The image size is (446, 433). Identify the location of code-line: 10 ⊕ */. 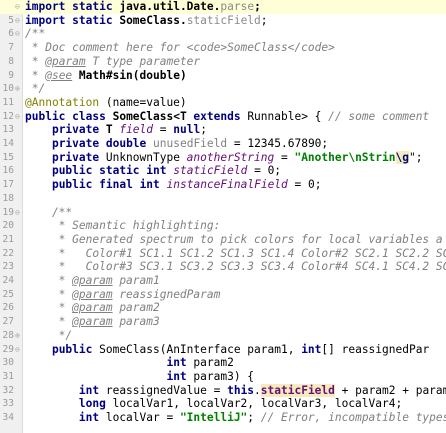
(223, 89).